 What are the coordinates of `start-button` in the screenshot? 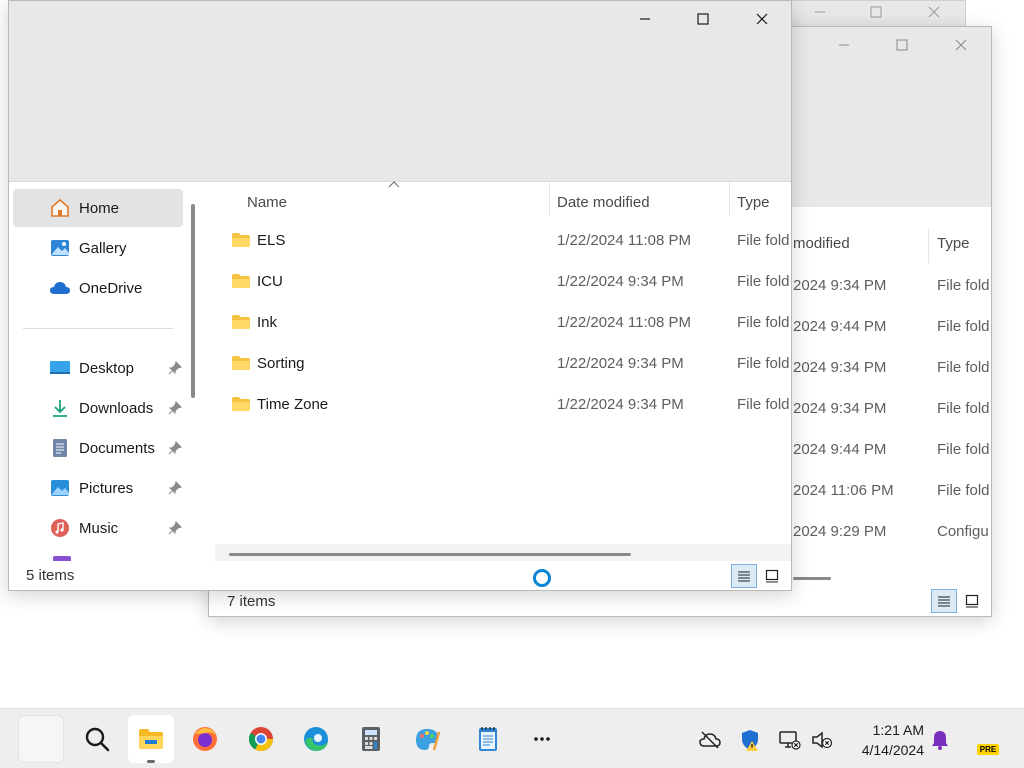 It's located at (41, 739).